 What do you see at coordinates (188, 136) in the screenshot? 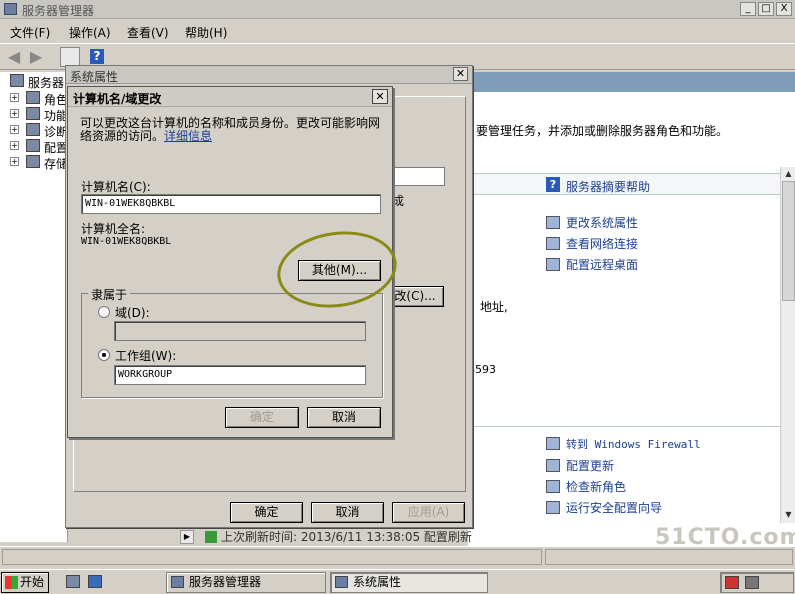
I see `more-info-link: 详细信息` at bounding box center [188, 136].